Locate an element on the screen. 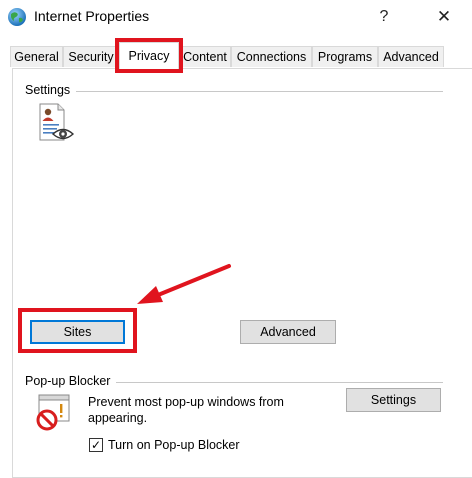 The height and width of the screenshot is (478, 472). tab-advanced: Advanced is located at coordinates (411, 56).